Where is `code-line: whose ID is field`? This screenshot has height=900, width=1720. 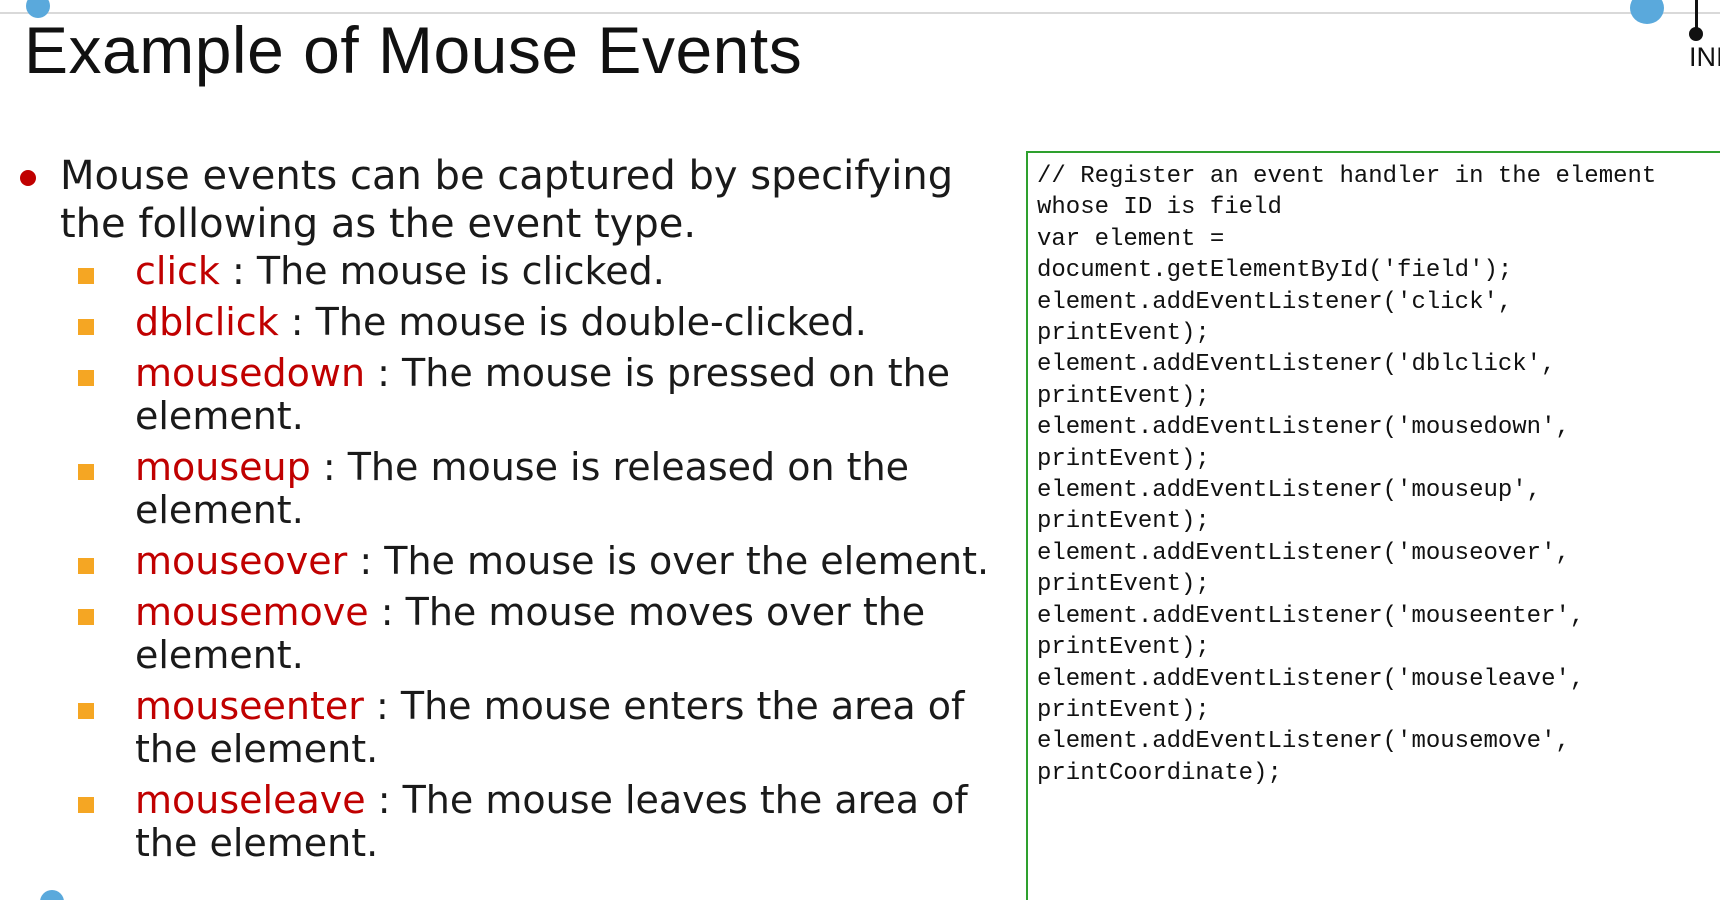 code-line: whose ID is field is located at coordinates (1159, 208).